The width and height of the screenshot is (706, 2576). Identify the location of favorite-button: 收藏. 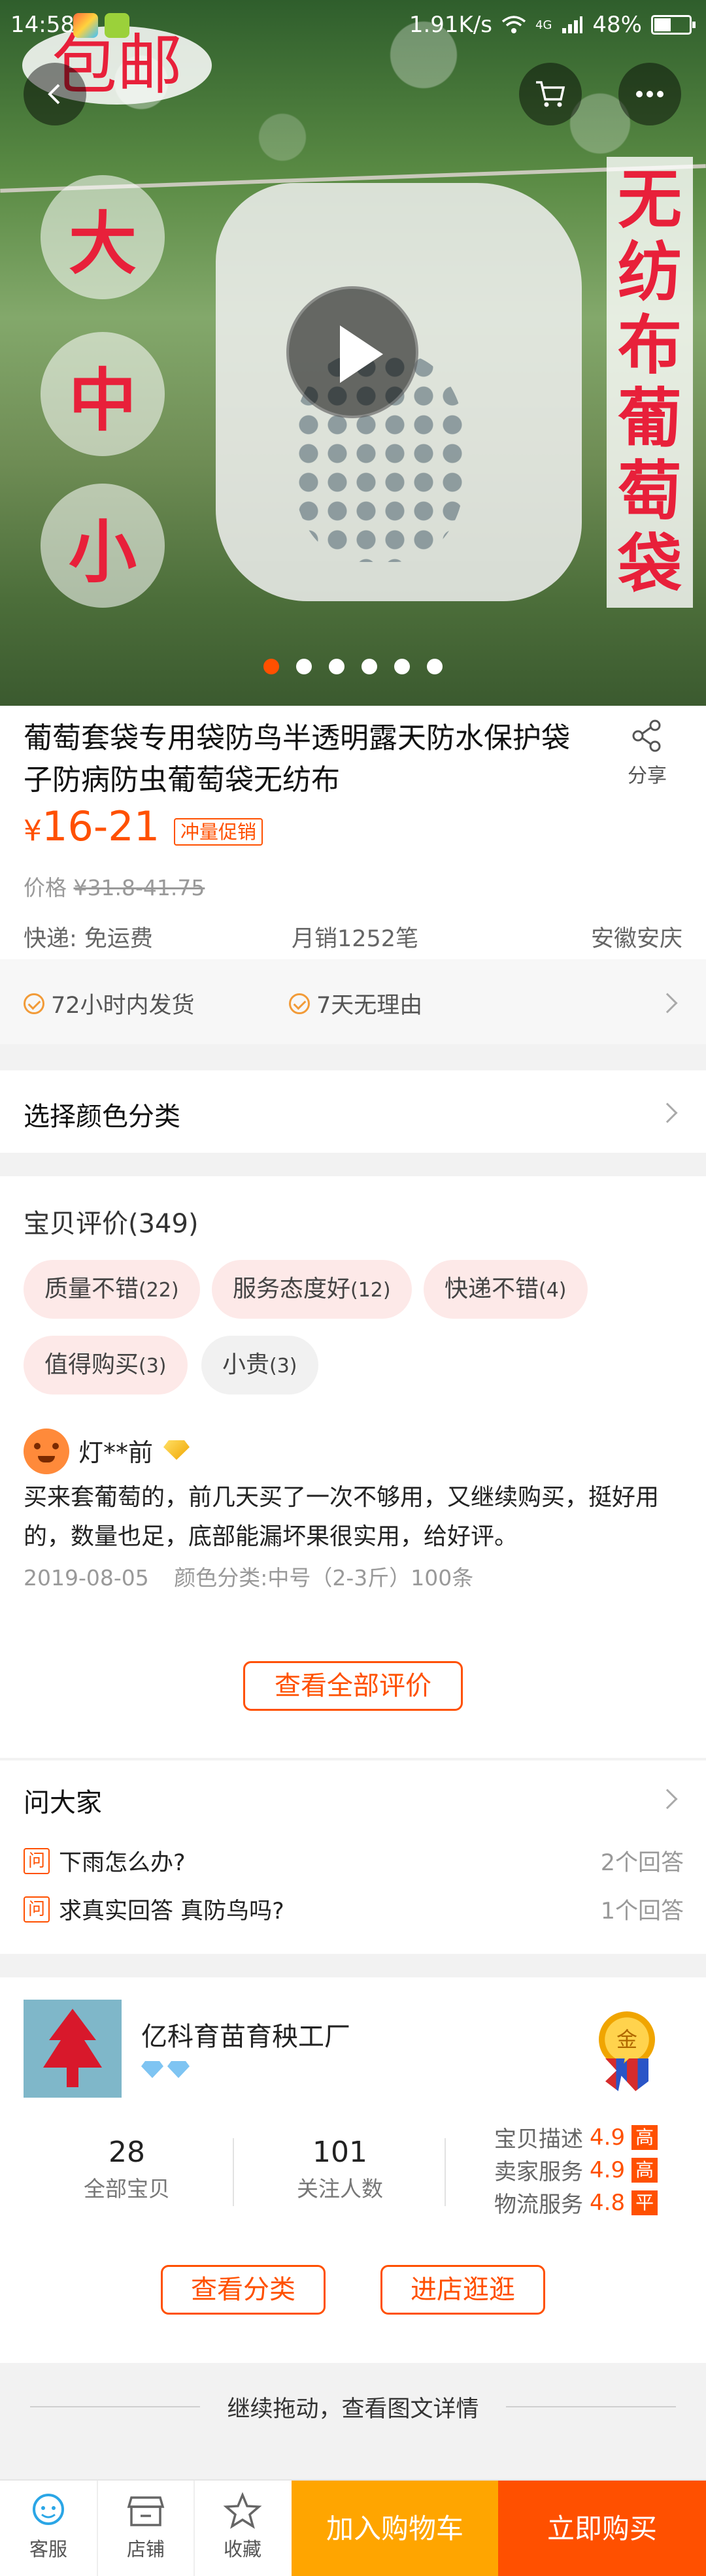
(241, 2528).